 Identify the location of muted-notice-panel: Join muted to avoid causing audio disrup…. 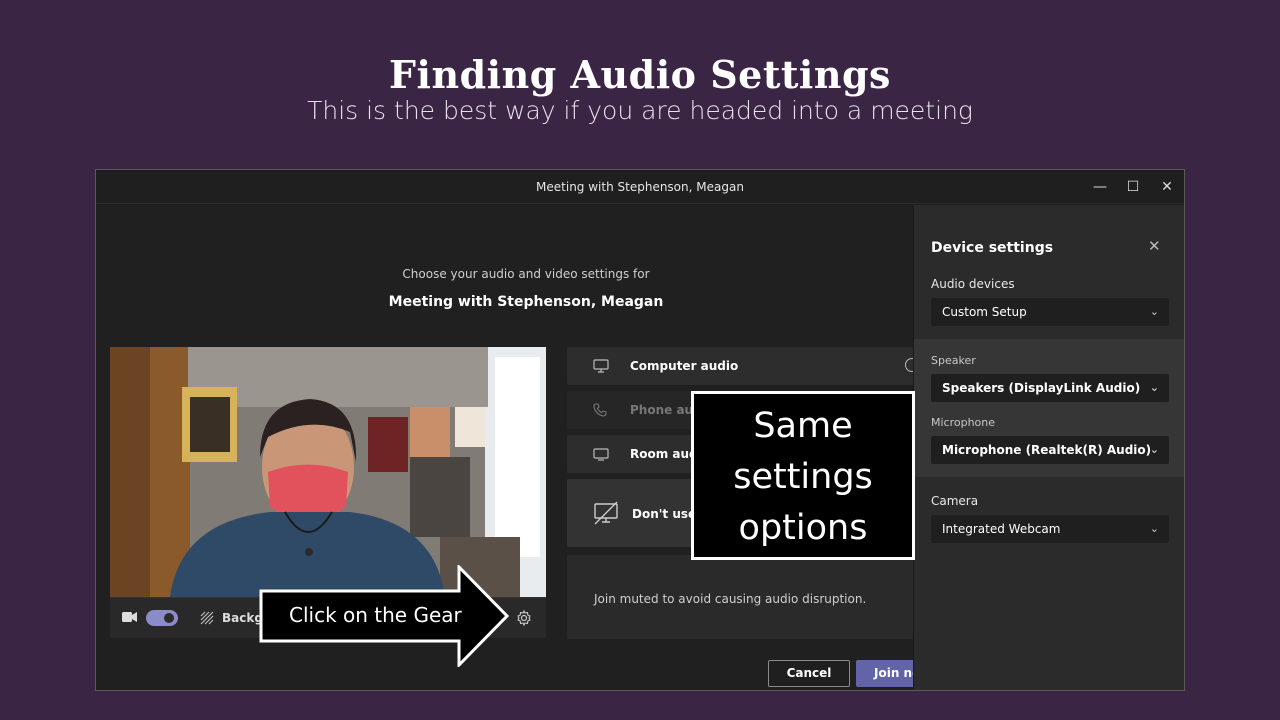
(740, 597).